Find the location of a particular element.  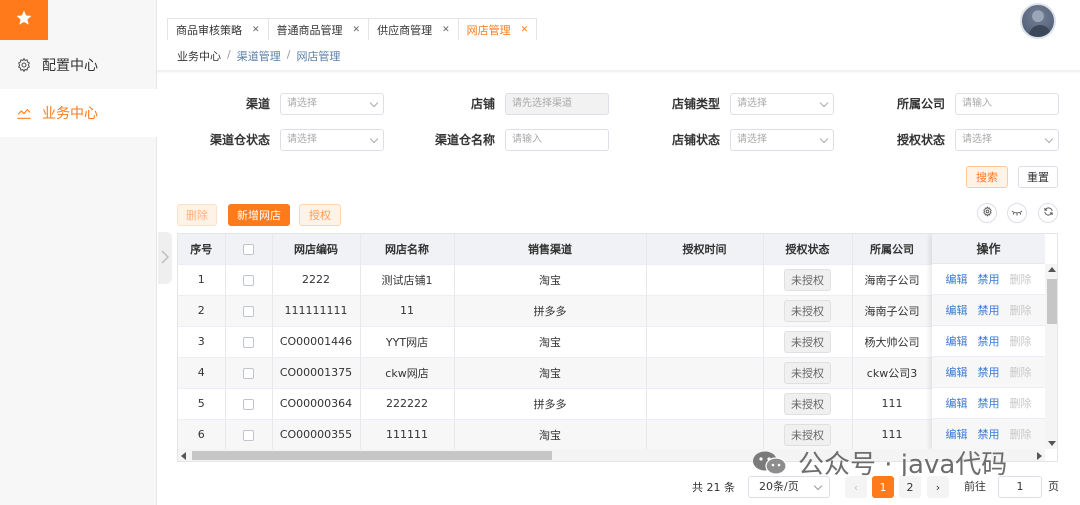

tab-label: 普通商品管理 is located at coordinates (309, 30).